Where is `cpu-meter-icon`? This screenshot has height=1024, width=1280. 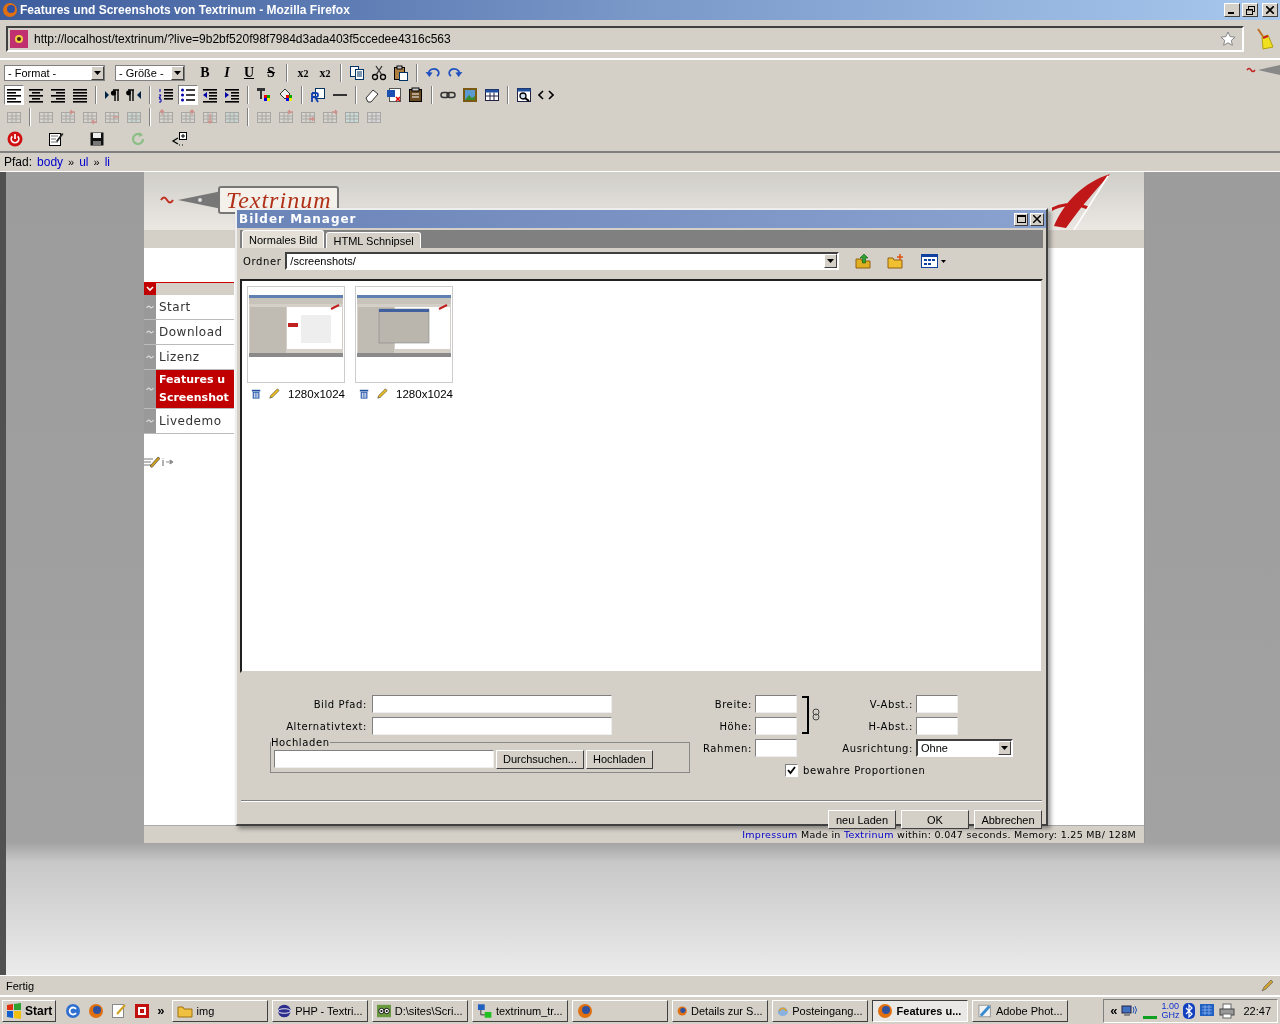 cpu-meter-icon is located at coordinates (1150, 1017).